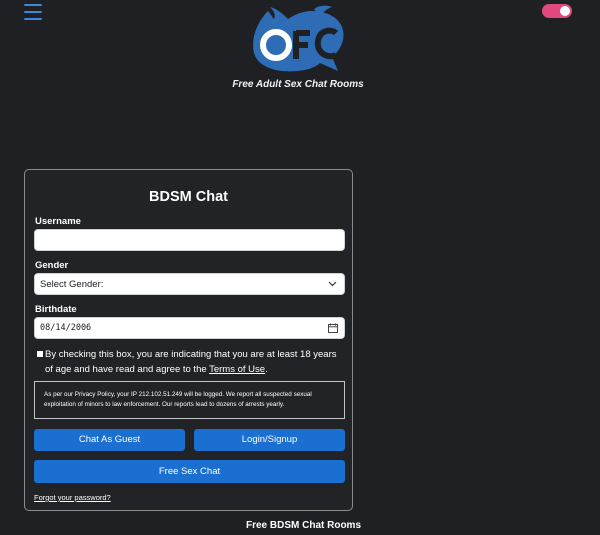  Describe the element at coordinates (237, 369) in the screenshot. I see `terms-of-use-link: Terms of Use` at that location.